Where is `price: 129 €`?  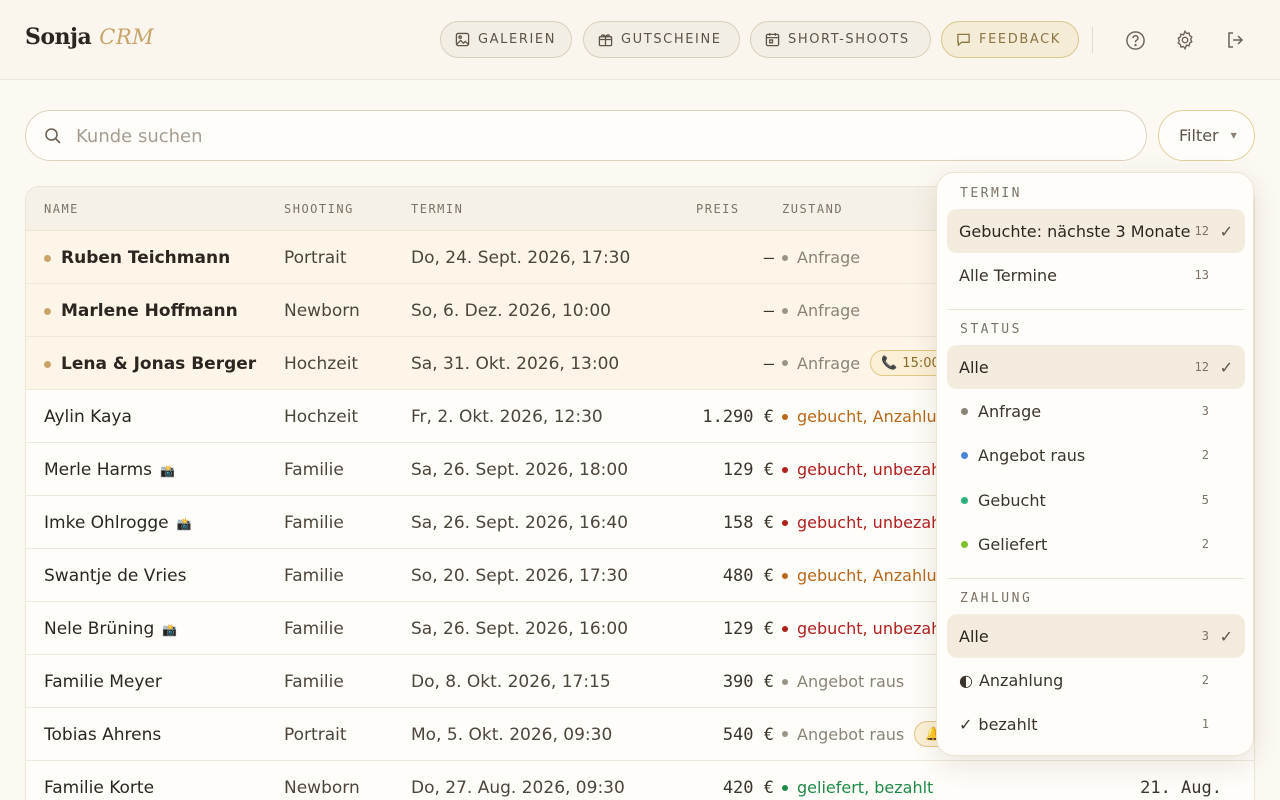
price: 129 € is located at coordinates (748, 470).